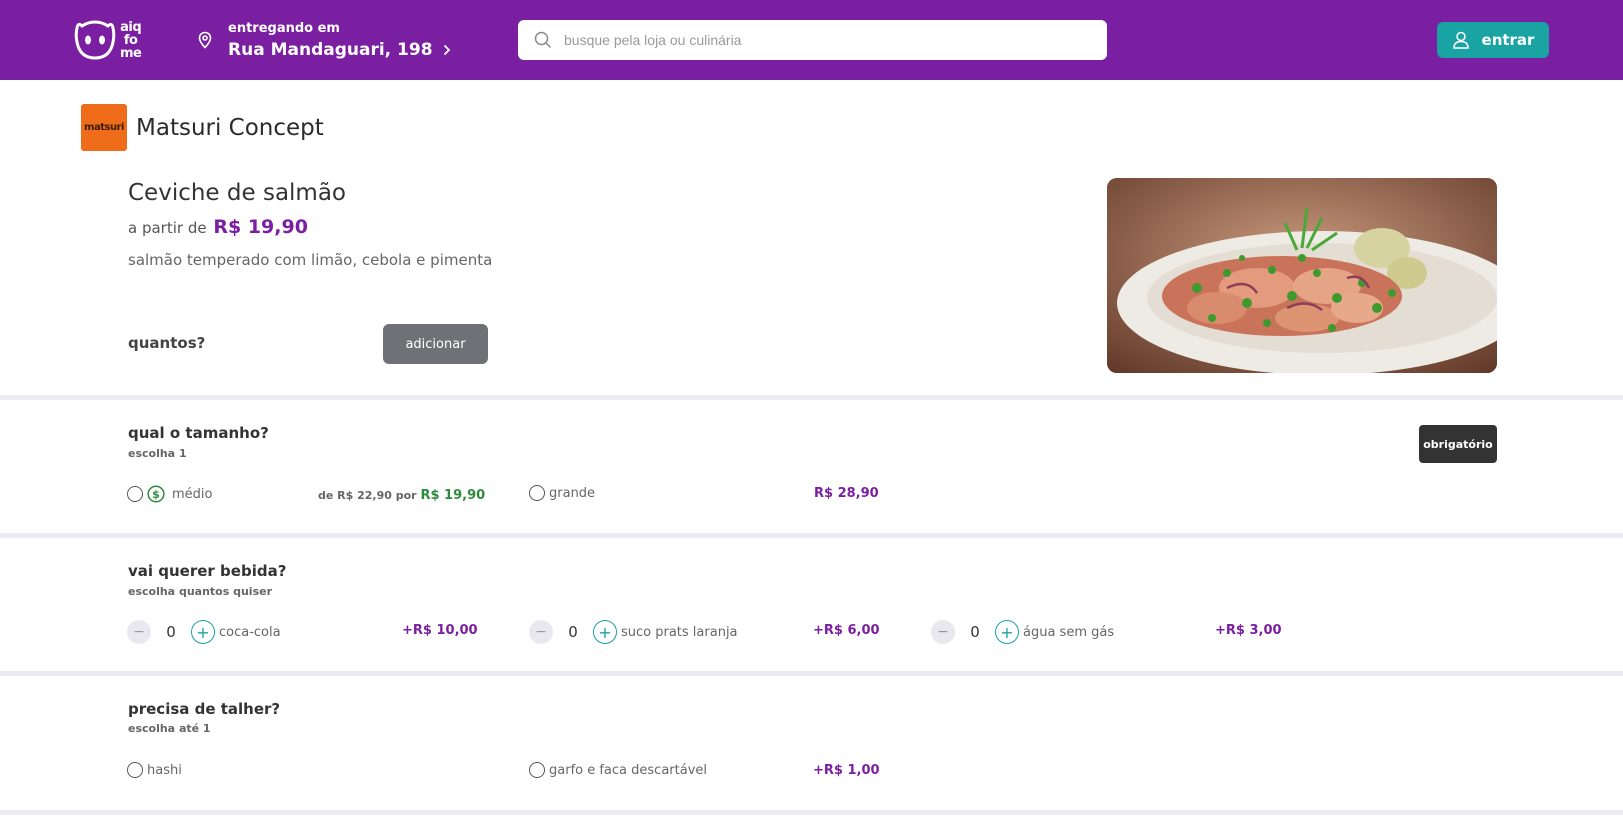 This screenshot has height=838, width=1623. What do you see at coordinates (543, 40) in the screenshot?
I see `search-icon` at bounding box center [543, 40].